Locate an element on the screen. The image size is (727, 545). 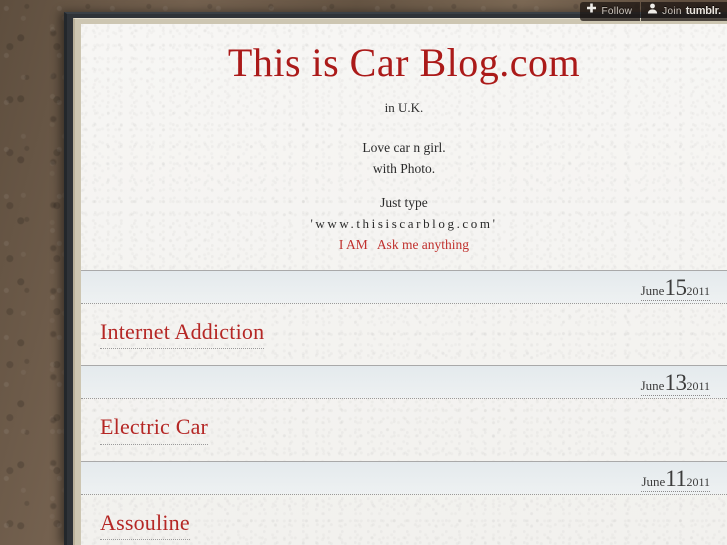
post-date-day: 13 is located at coordinates (675, 383).